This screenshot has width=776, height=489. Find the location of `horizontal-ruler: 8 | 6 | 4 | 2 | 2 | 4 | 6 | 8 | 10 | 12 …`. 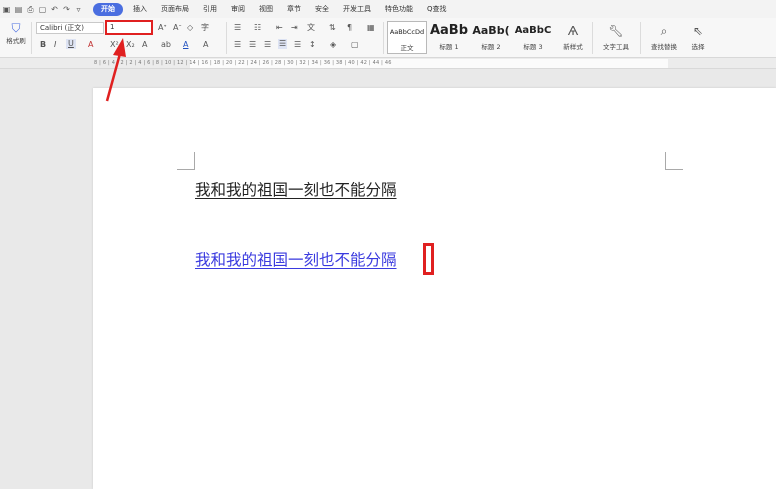

horizontal-ruler: 8 | 6 | 4 | 2 | 2 | 4 | 6 | 8 | 10 | 12 … is located at coordinates (388, 63).